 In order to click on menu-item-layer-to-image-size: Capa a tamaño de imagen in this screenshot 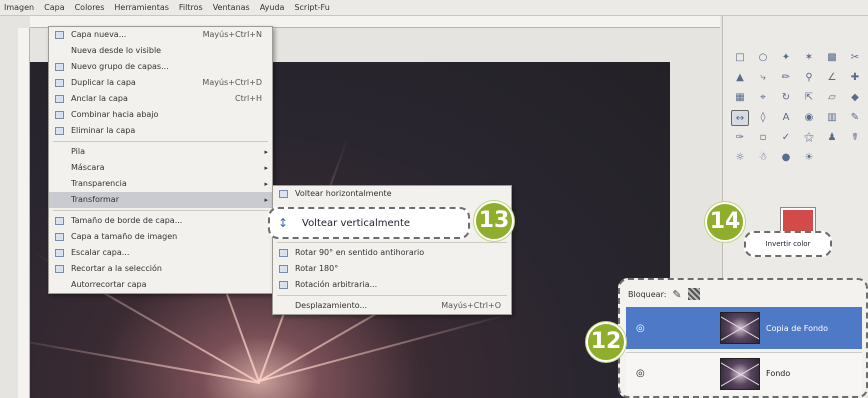, I will do `click(160, 237)`.